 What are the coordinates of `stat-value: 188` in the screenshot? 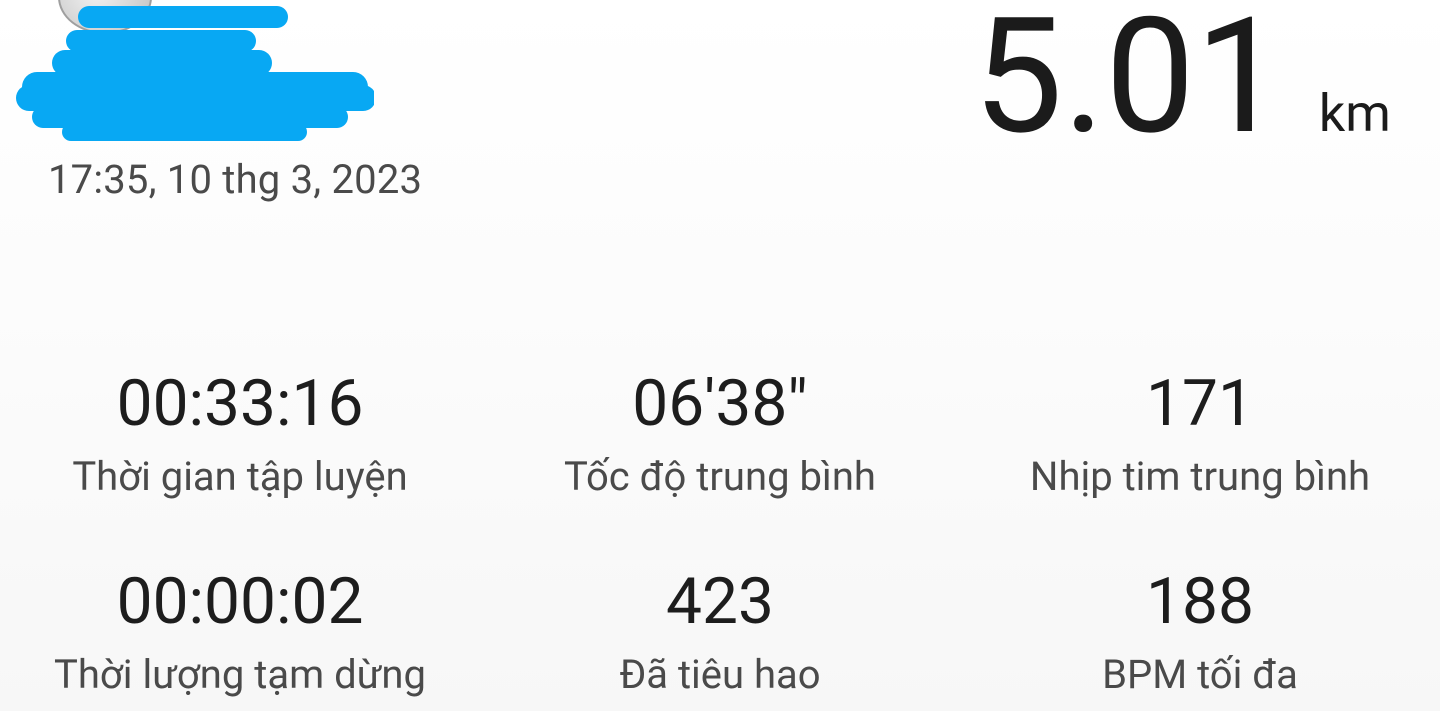 It's located at (1200, 601).